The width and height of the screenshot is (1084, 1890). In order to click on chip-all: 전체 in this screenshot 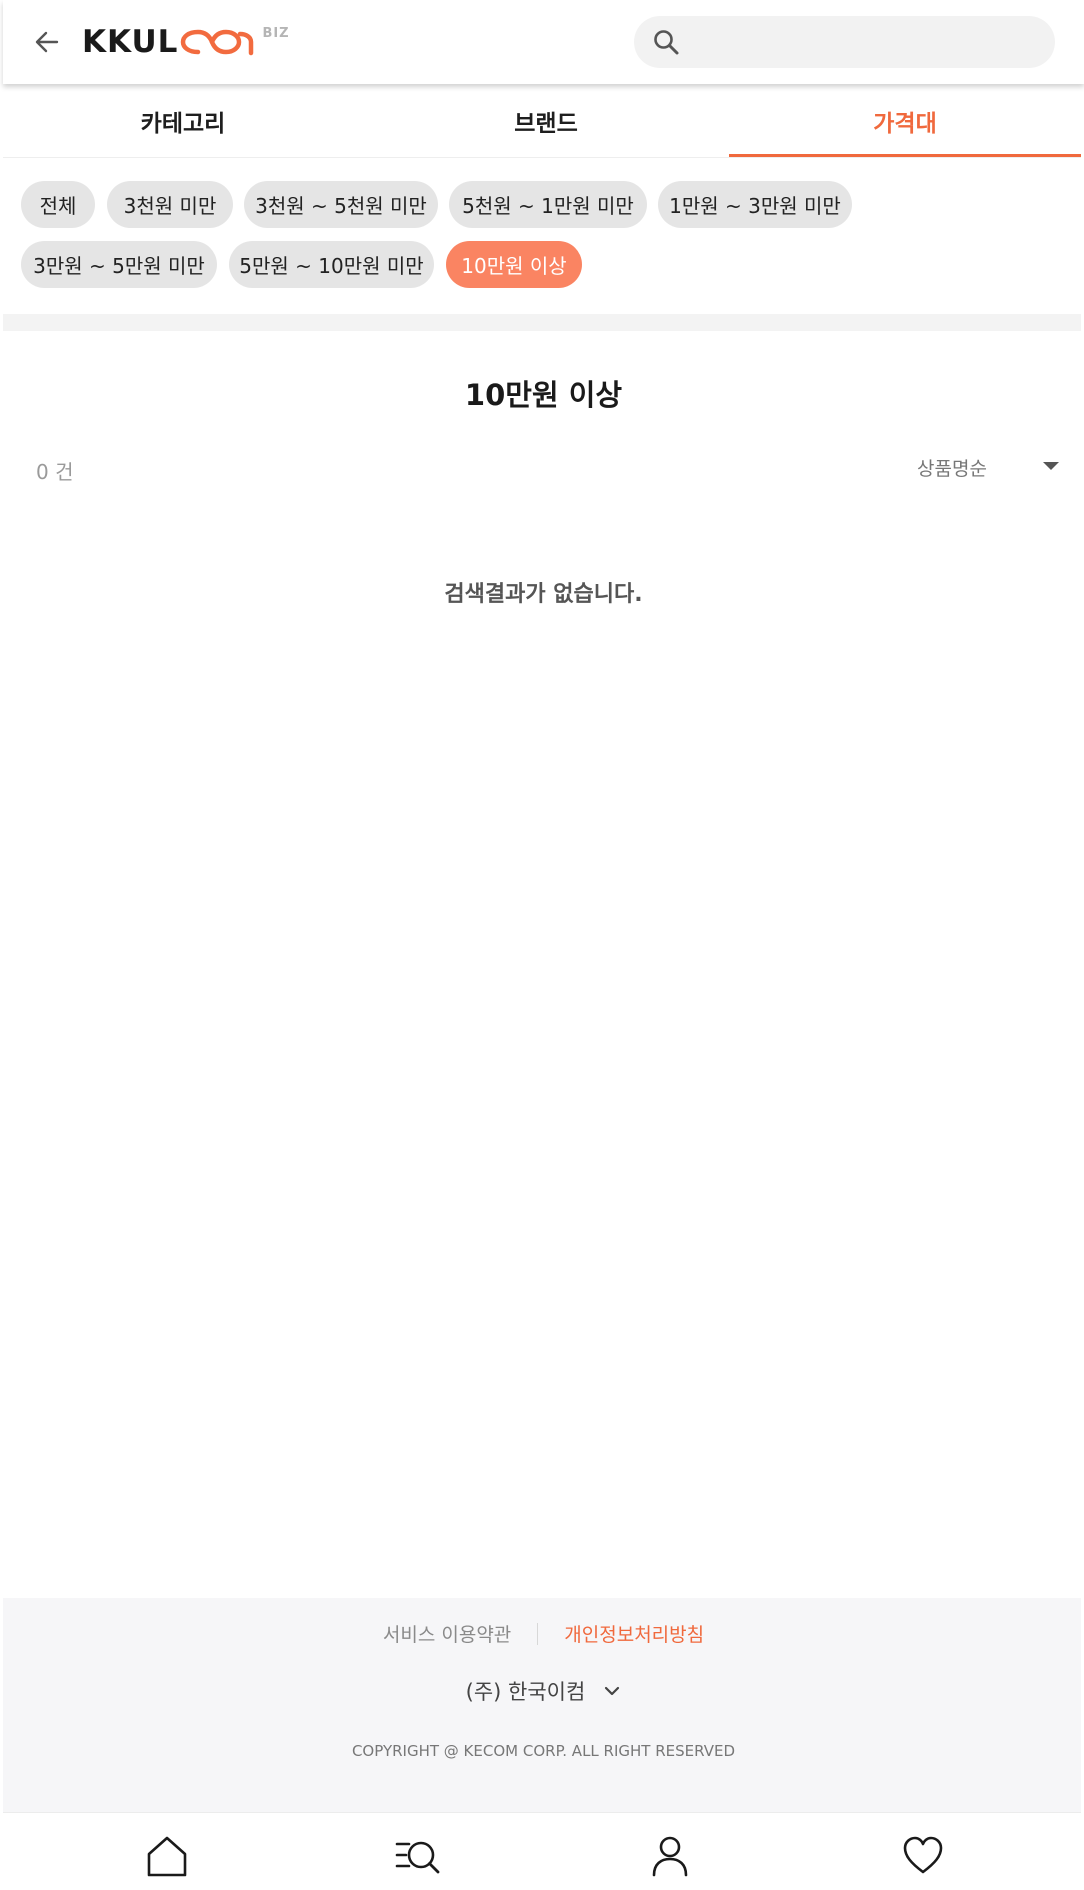, I will do `click(58, 204)`.